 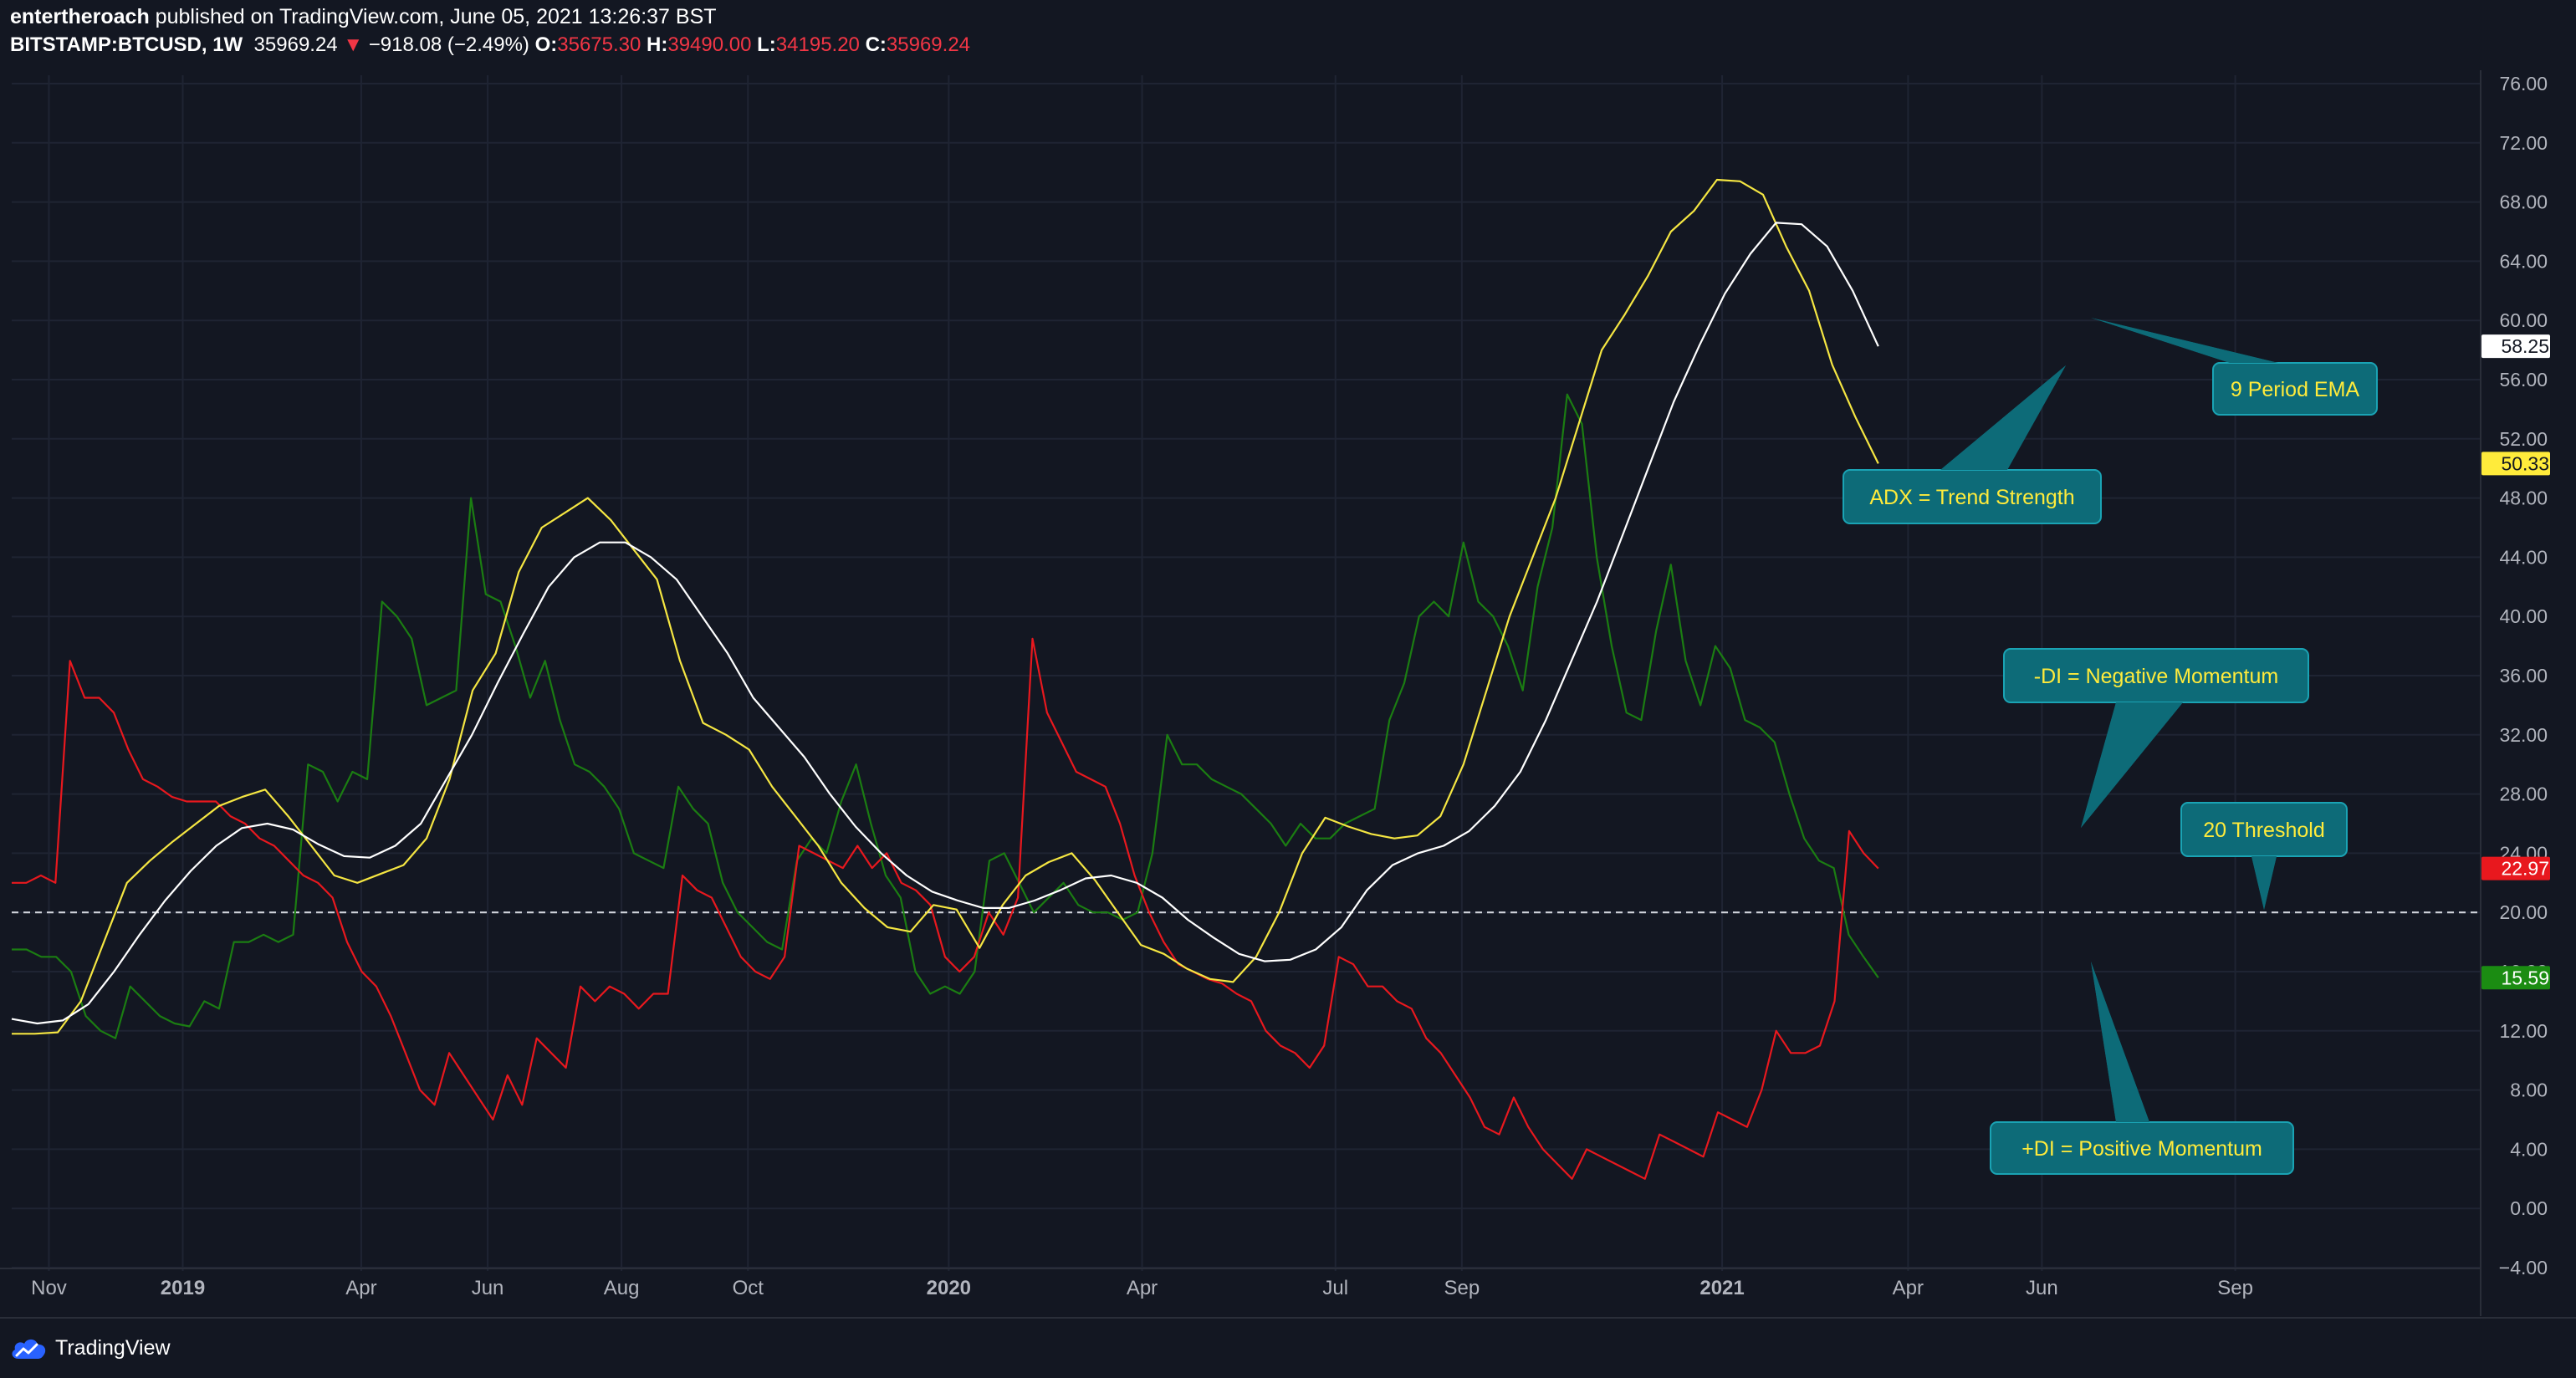 I want to click on x-tick-label: Oct, so click(x=748, y=1288).